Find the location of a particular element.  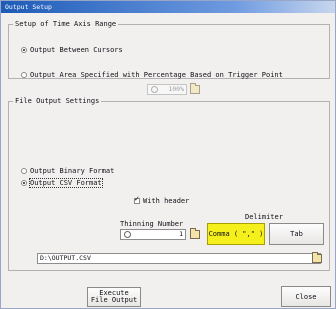

radio-output-between-cursors: Output Between Cursors is located at coordinates (72, 50).